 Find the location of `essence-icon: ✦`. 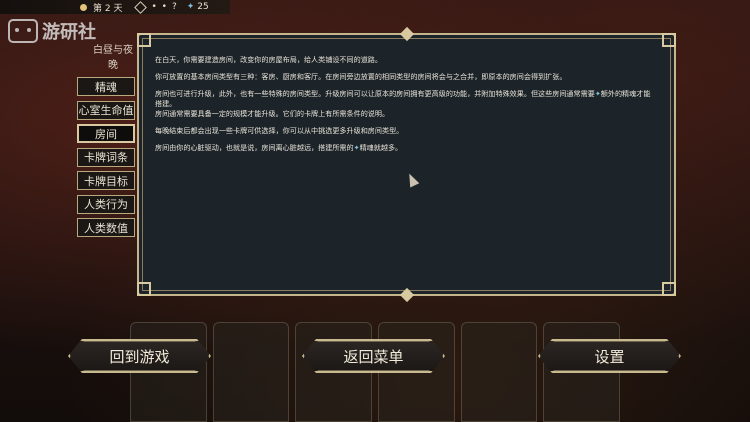

essence-icon: ✦ is located at coordinates (190, 7).